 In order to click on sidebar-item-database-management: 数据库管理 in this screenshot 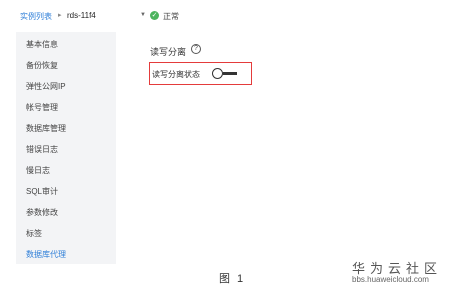, I will do `click(46, 128)`.